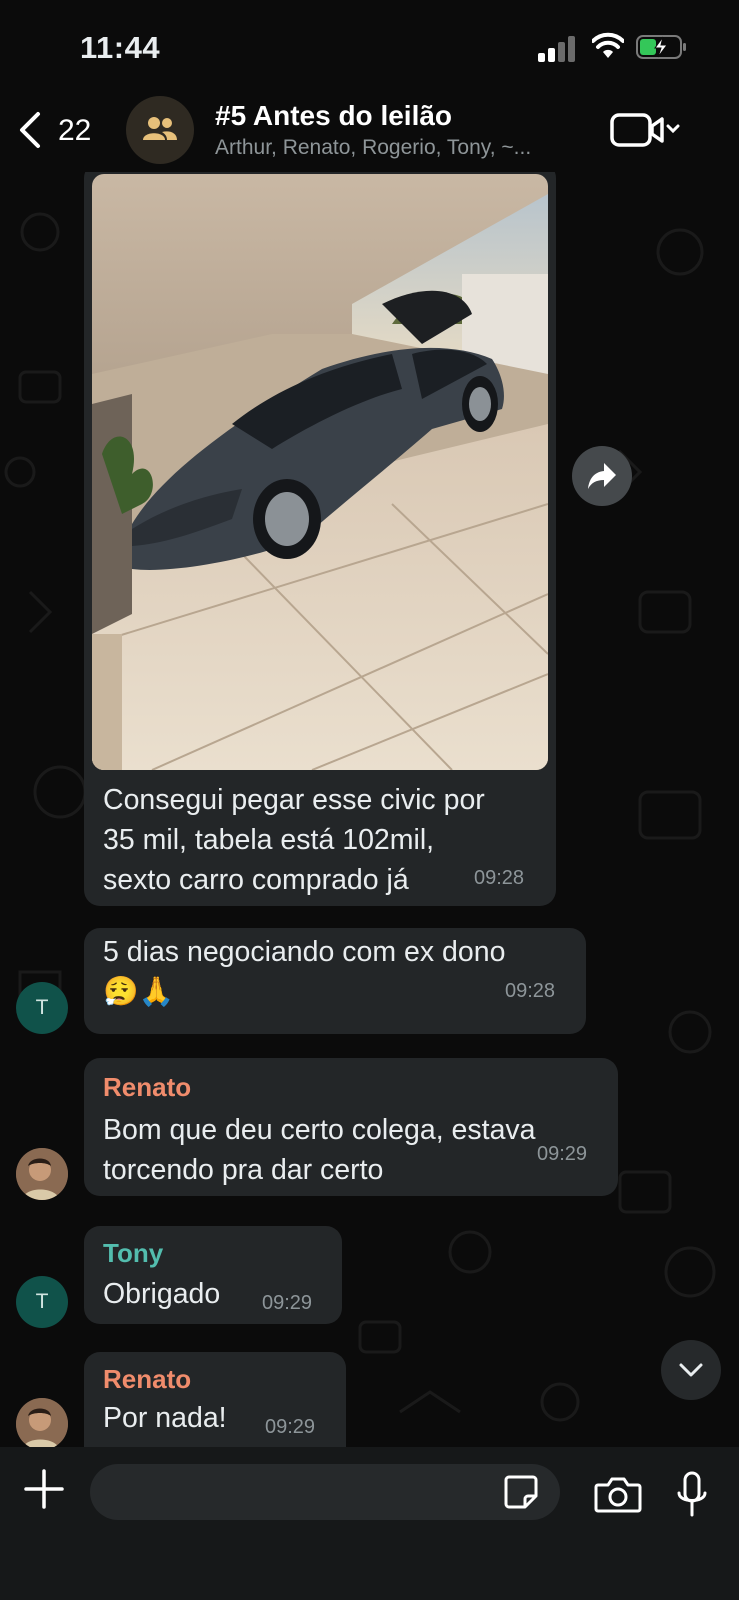 The image size is (739, 1600). I want to click on signal-icon, so click(558, 48).